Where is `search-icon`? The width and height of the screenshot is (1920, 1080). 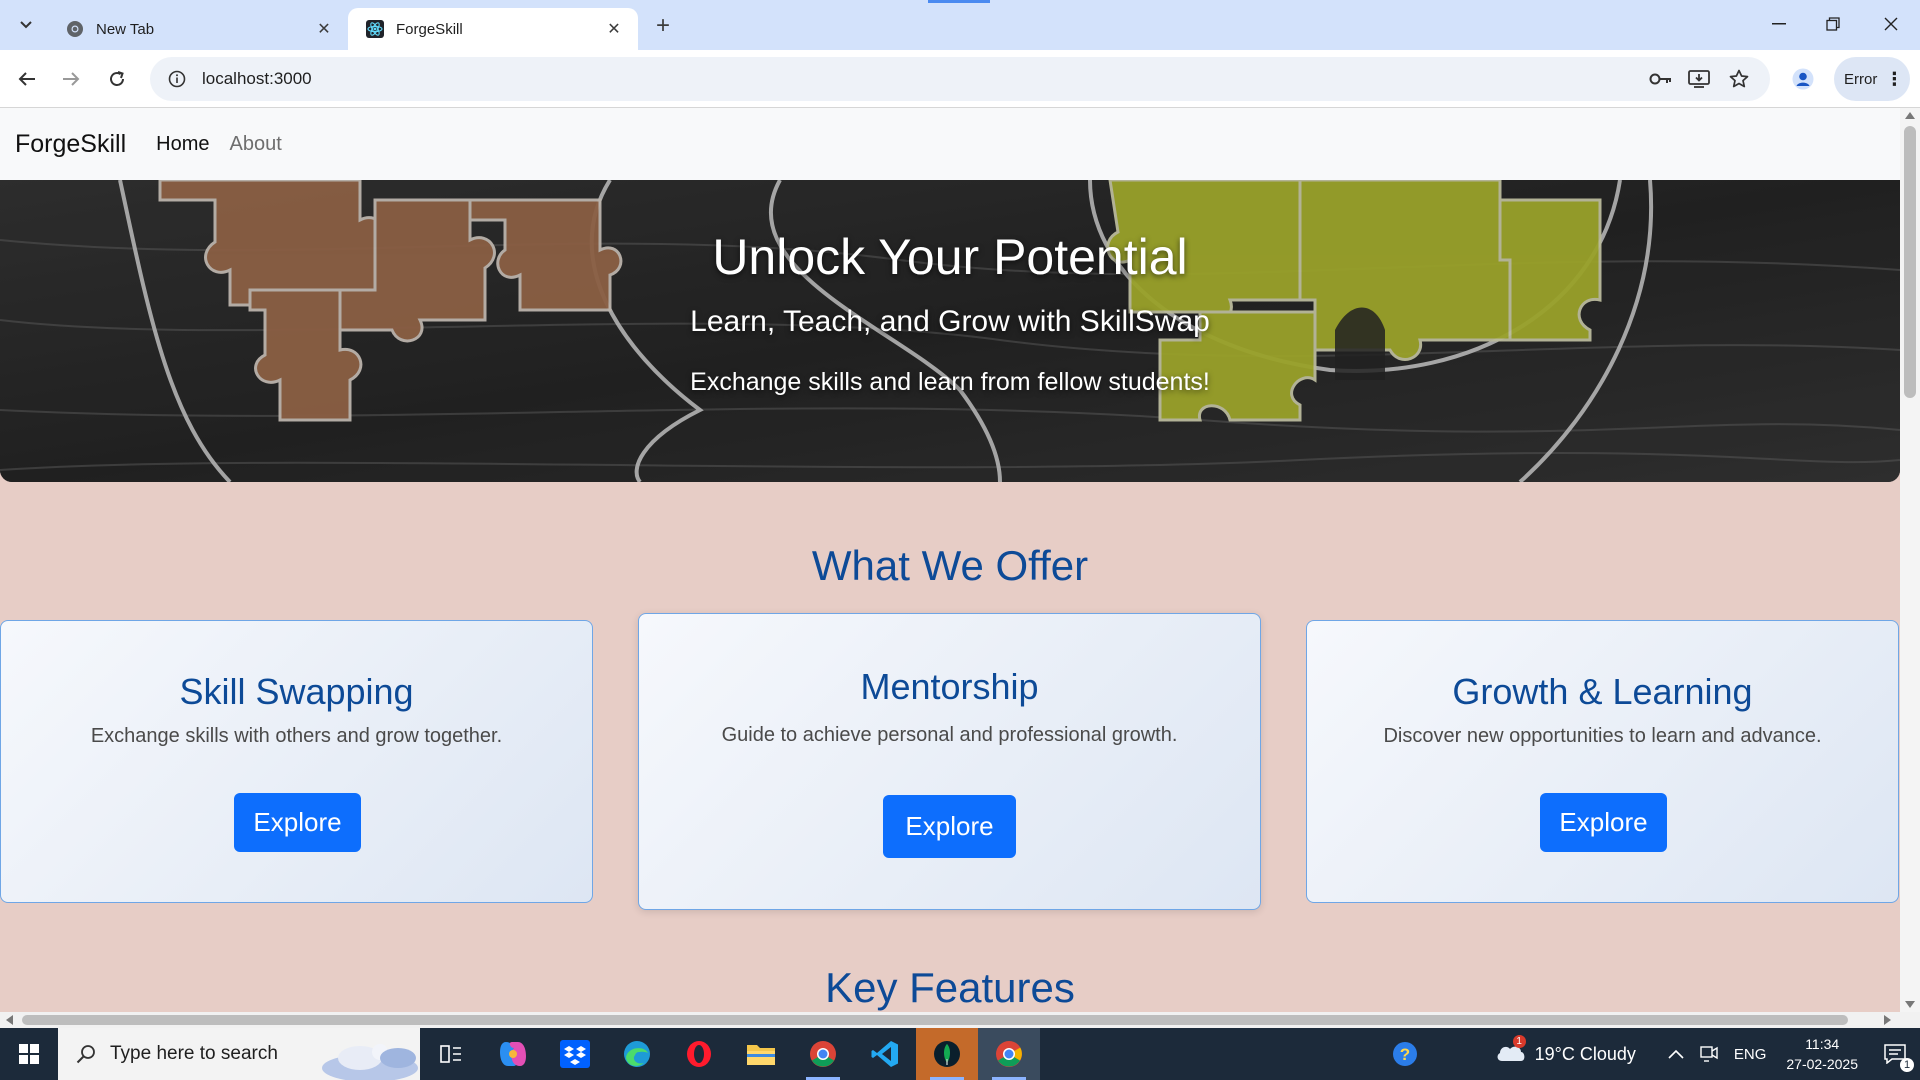 search-icon is located at coordinates (85, 1054).